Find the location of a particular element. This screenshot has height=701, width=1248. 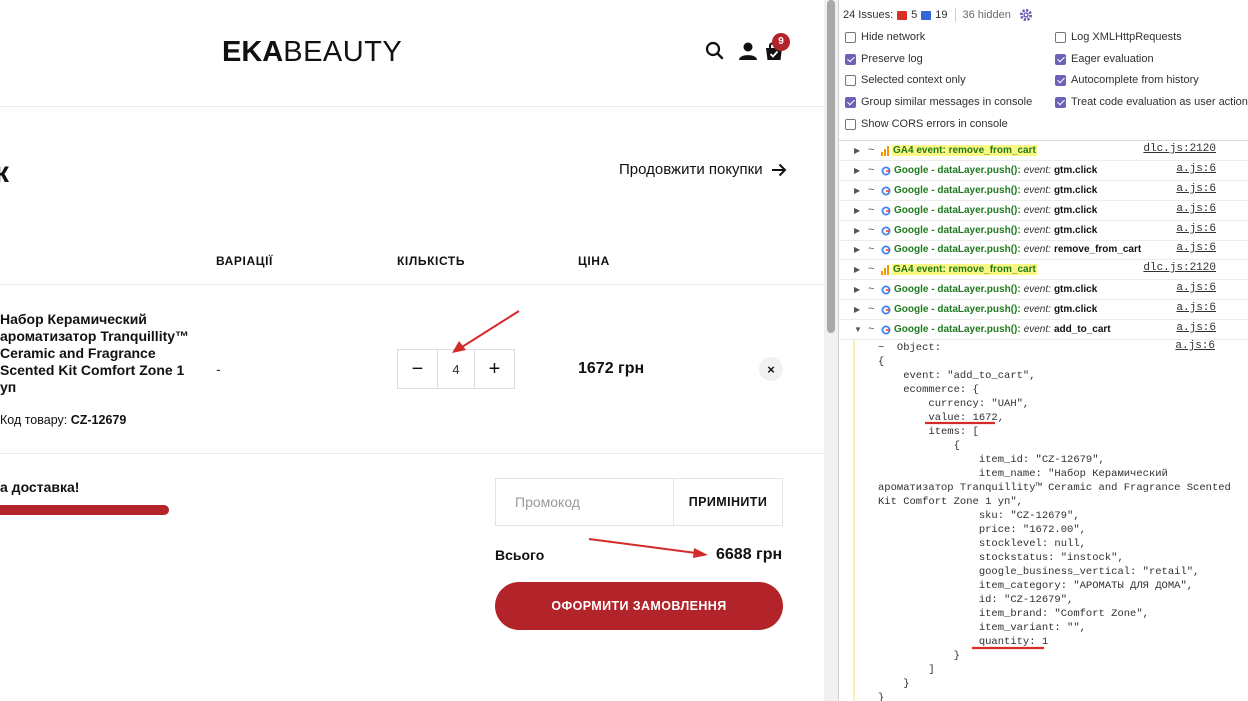

option-show-cors-errors: Show CORS errors in console is located at coordinates (926, 124).